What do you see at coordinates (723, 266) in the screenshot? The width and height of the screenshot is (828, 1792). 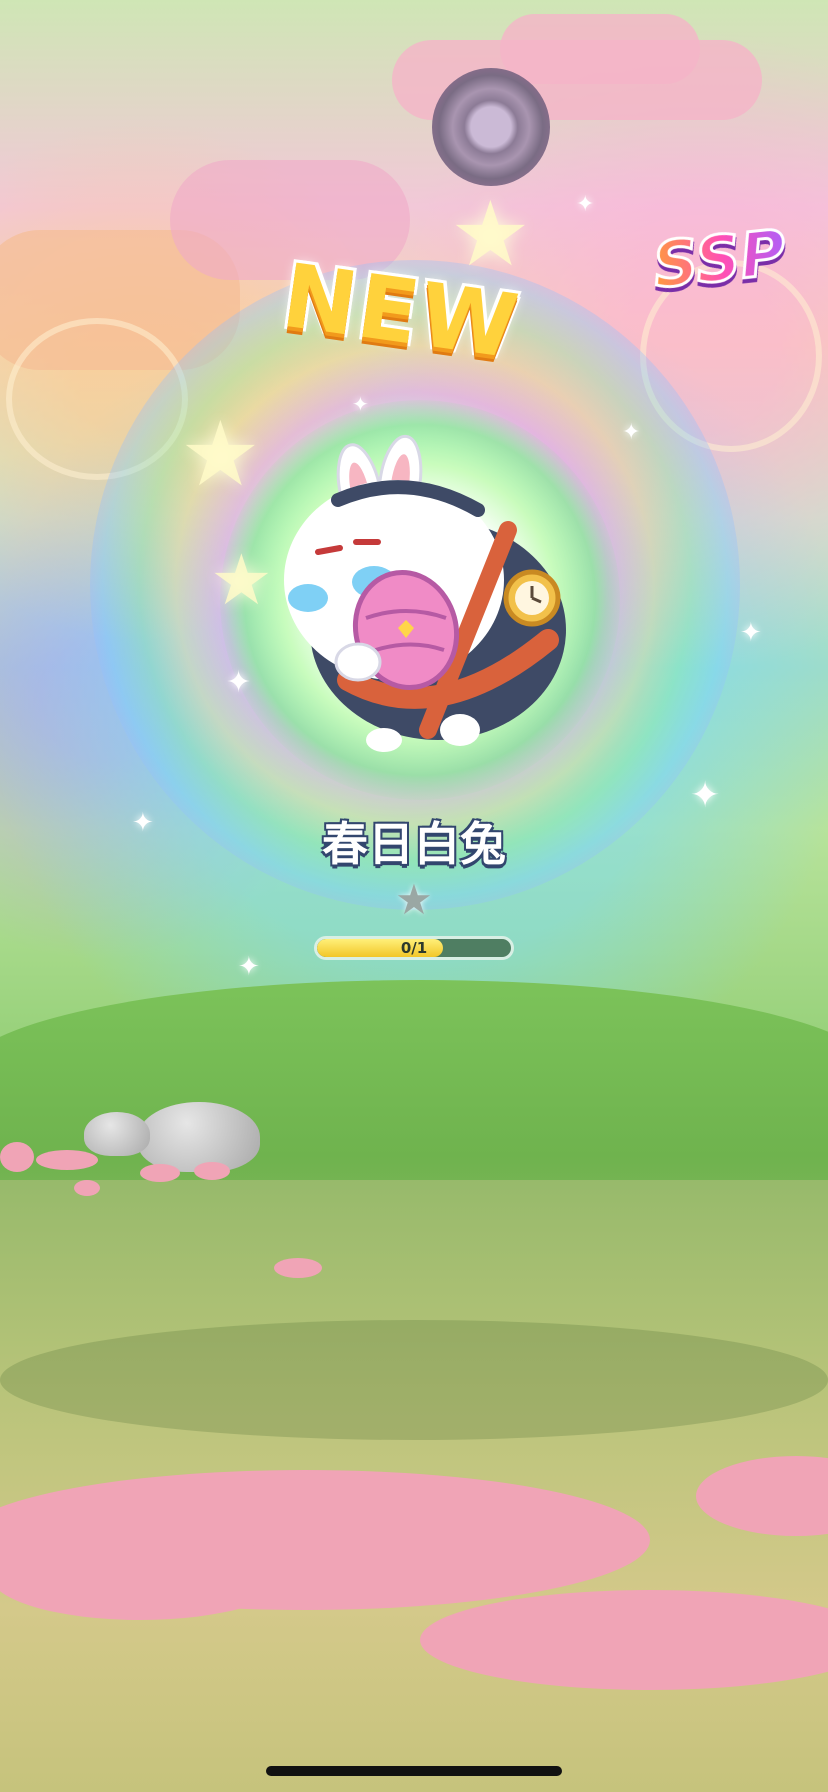 I see `rarity-badge: SSP` at bounding box center [723, 266].